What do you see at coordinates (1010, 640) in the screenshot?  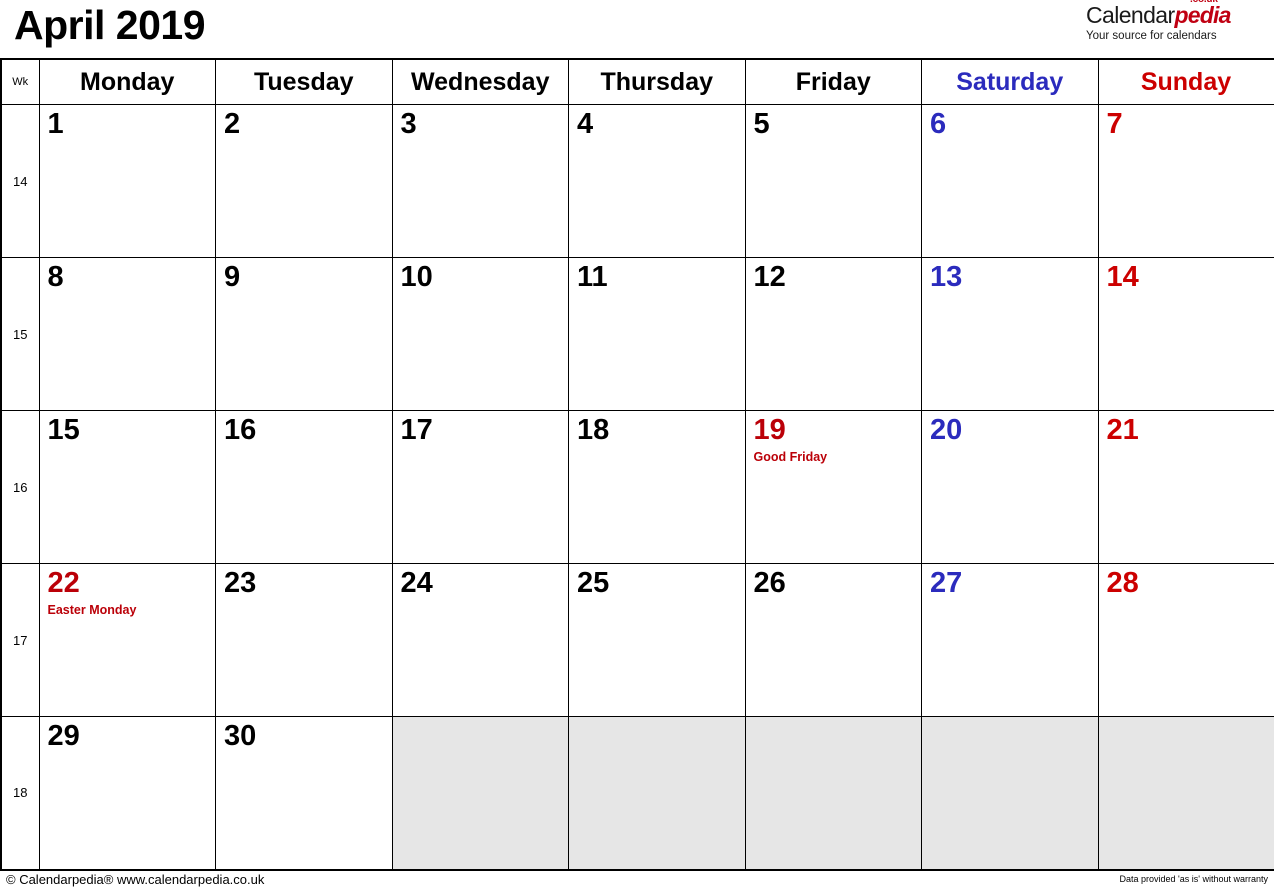 I see `day-cell: 27` at bounding box center [1010, 640].